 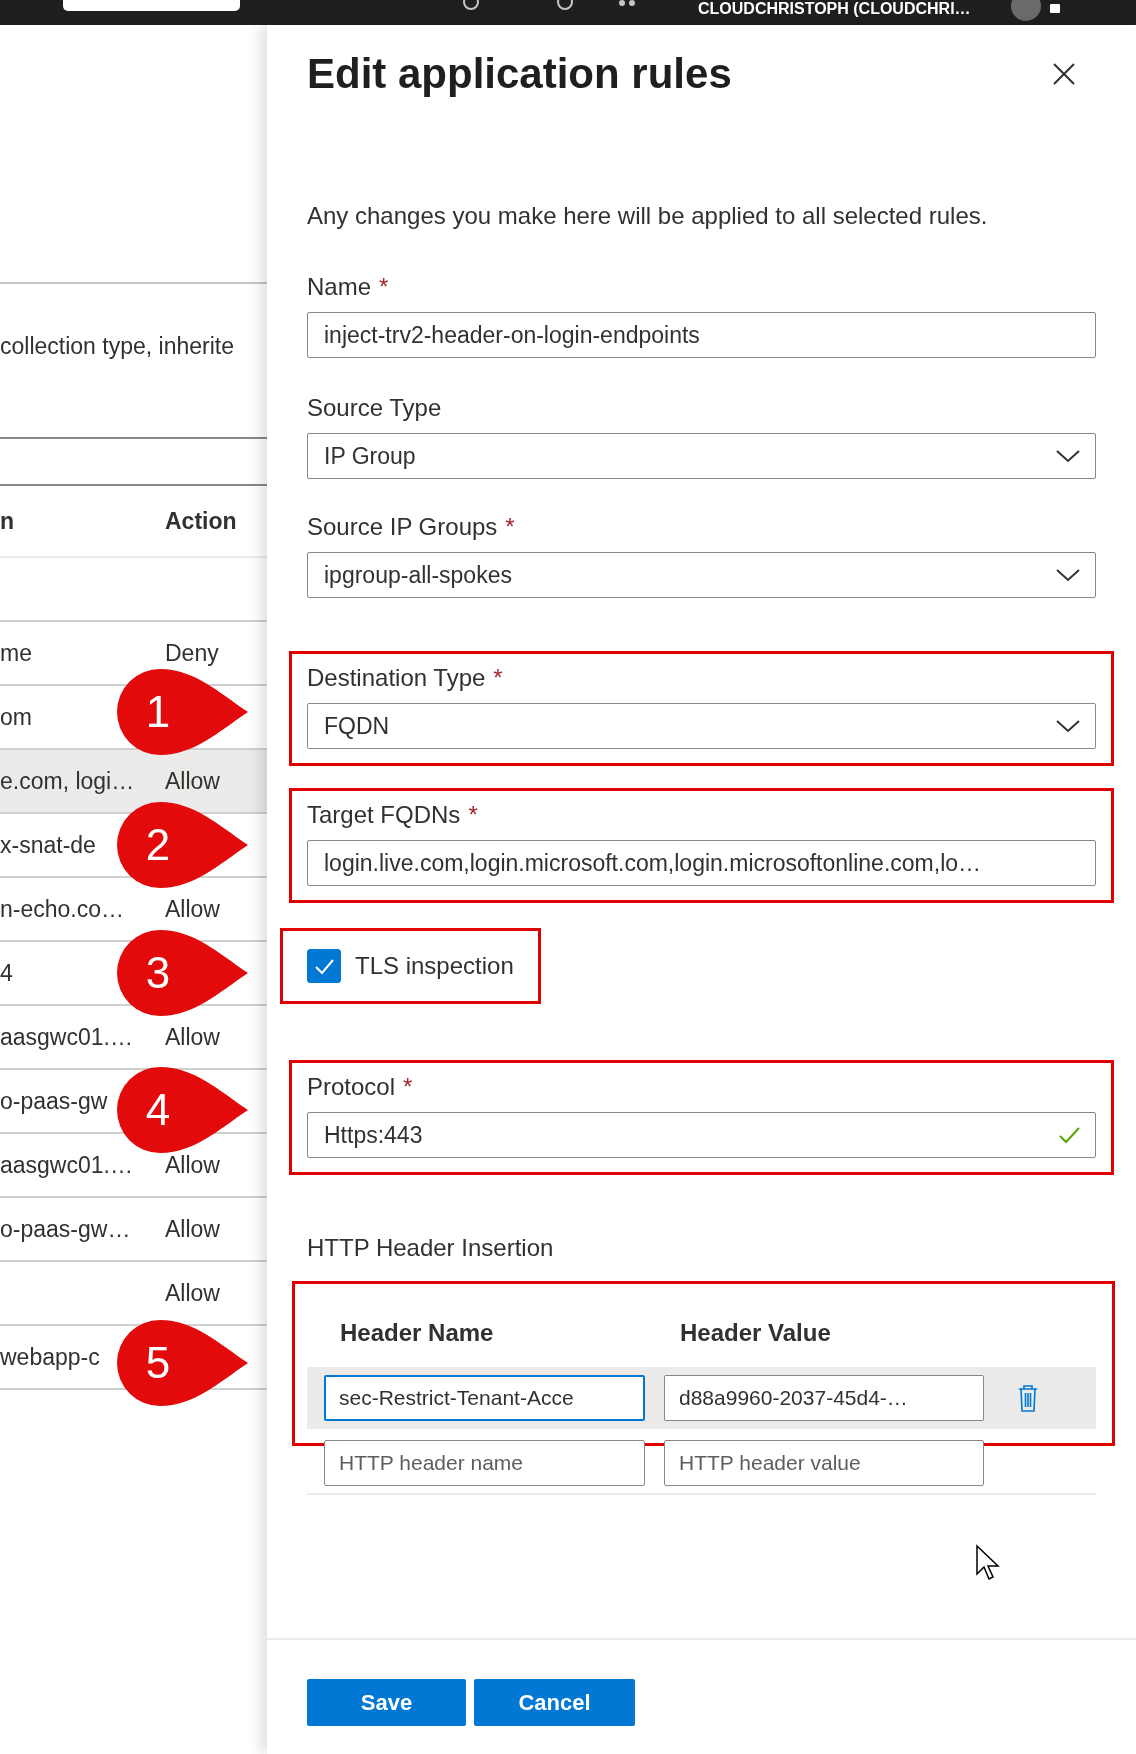 I want to click on cancel-button: Cancel, so click(x=554, y=1702).